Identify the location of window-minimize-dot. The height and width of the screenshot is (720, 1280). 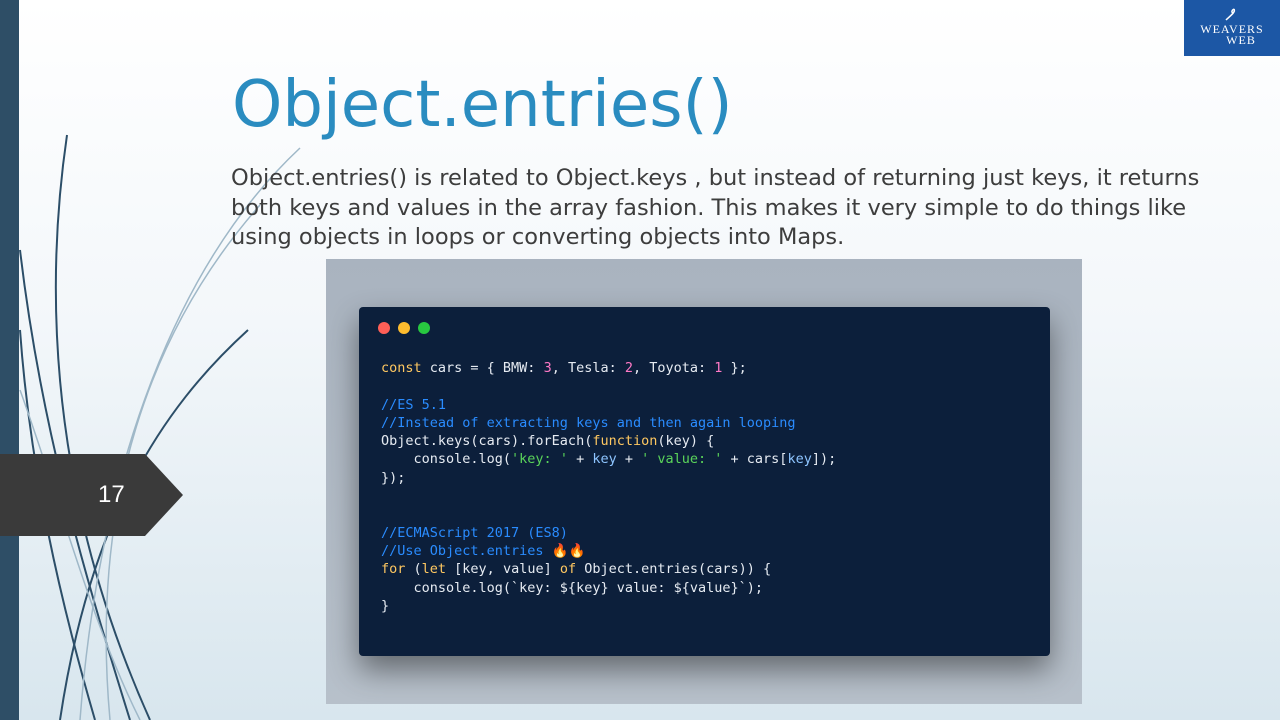
(404, 328).